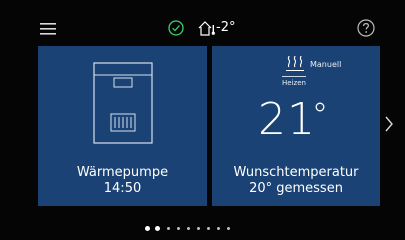 The width and height of the screenshot is (405, 240). What do you see at coordinates (326, 64) in the screenshot?
I see `mode-label: Manuell` at bounding box center [326, 64].